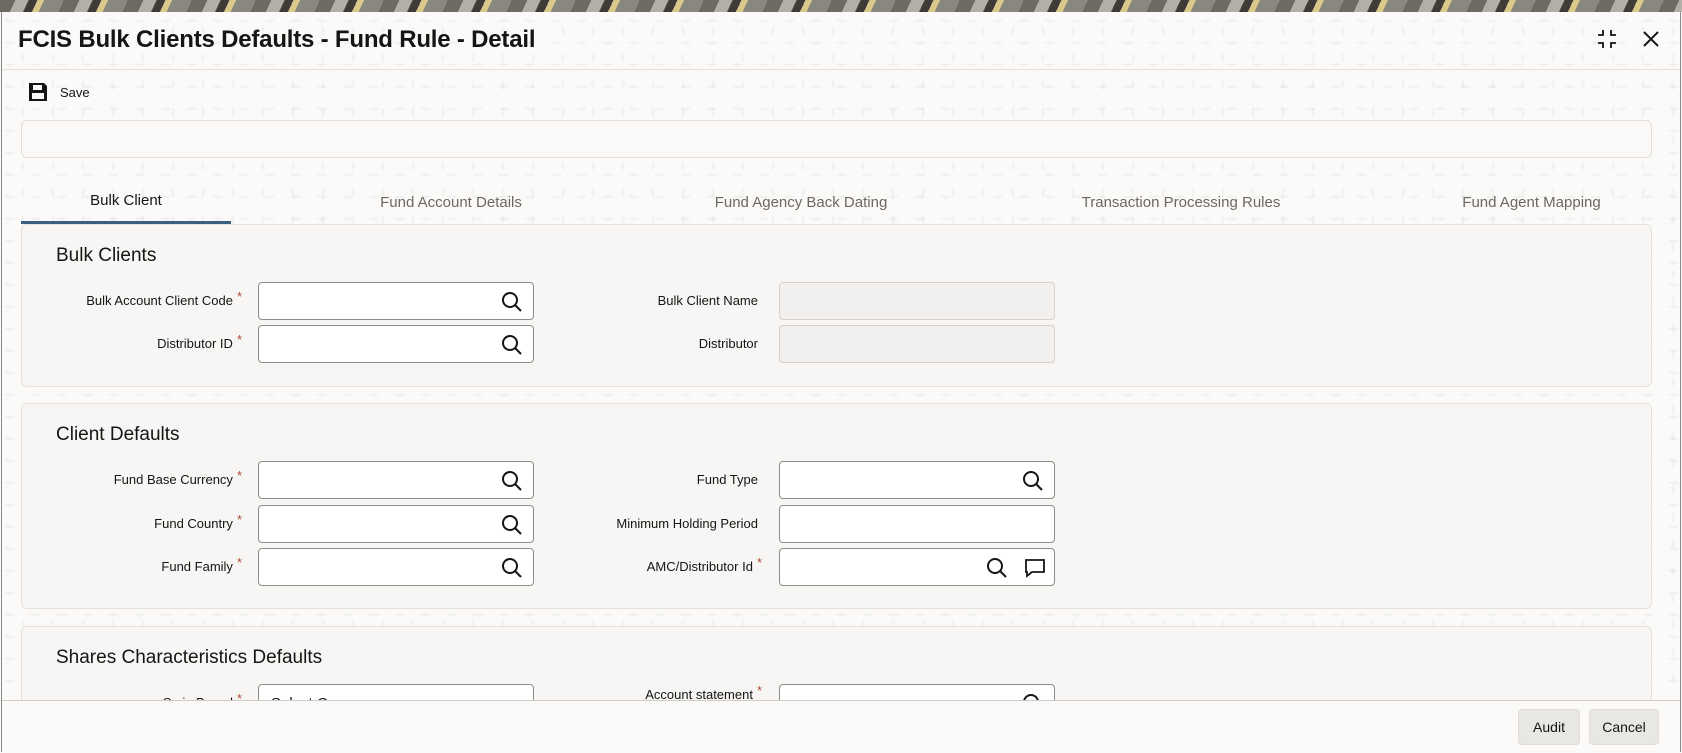 The width and height of the screenshot is (1682, 753). Describe the element at coordinates (1531, 202) in the screenshot. I see `tab-fund-agent-mapping: Fund Agent Mapping` at that location.